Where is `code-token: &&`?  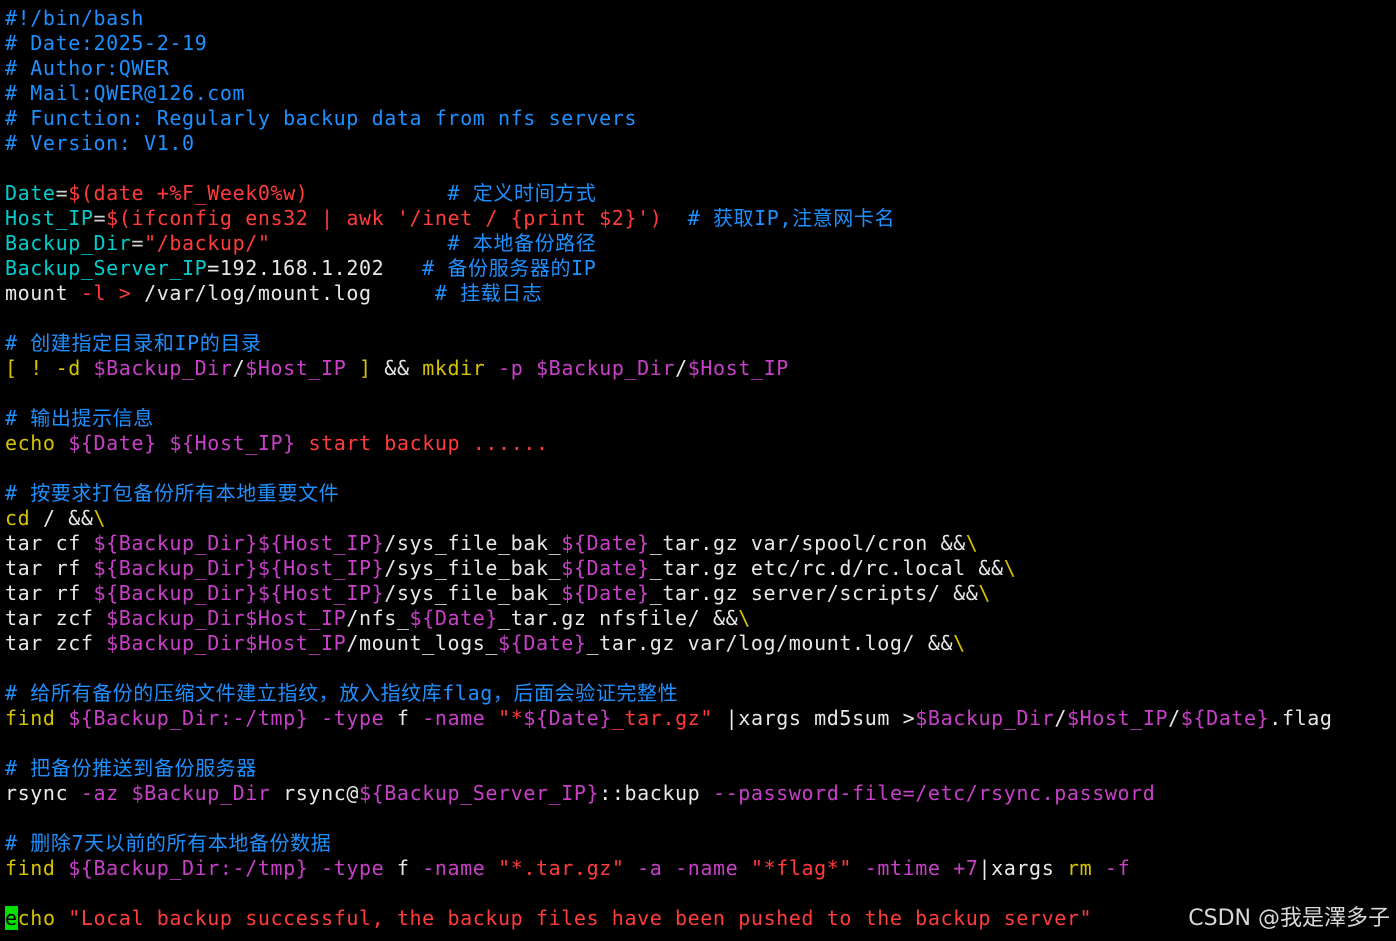
code-token: && is located at coordinates (397, 368).